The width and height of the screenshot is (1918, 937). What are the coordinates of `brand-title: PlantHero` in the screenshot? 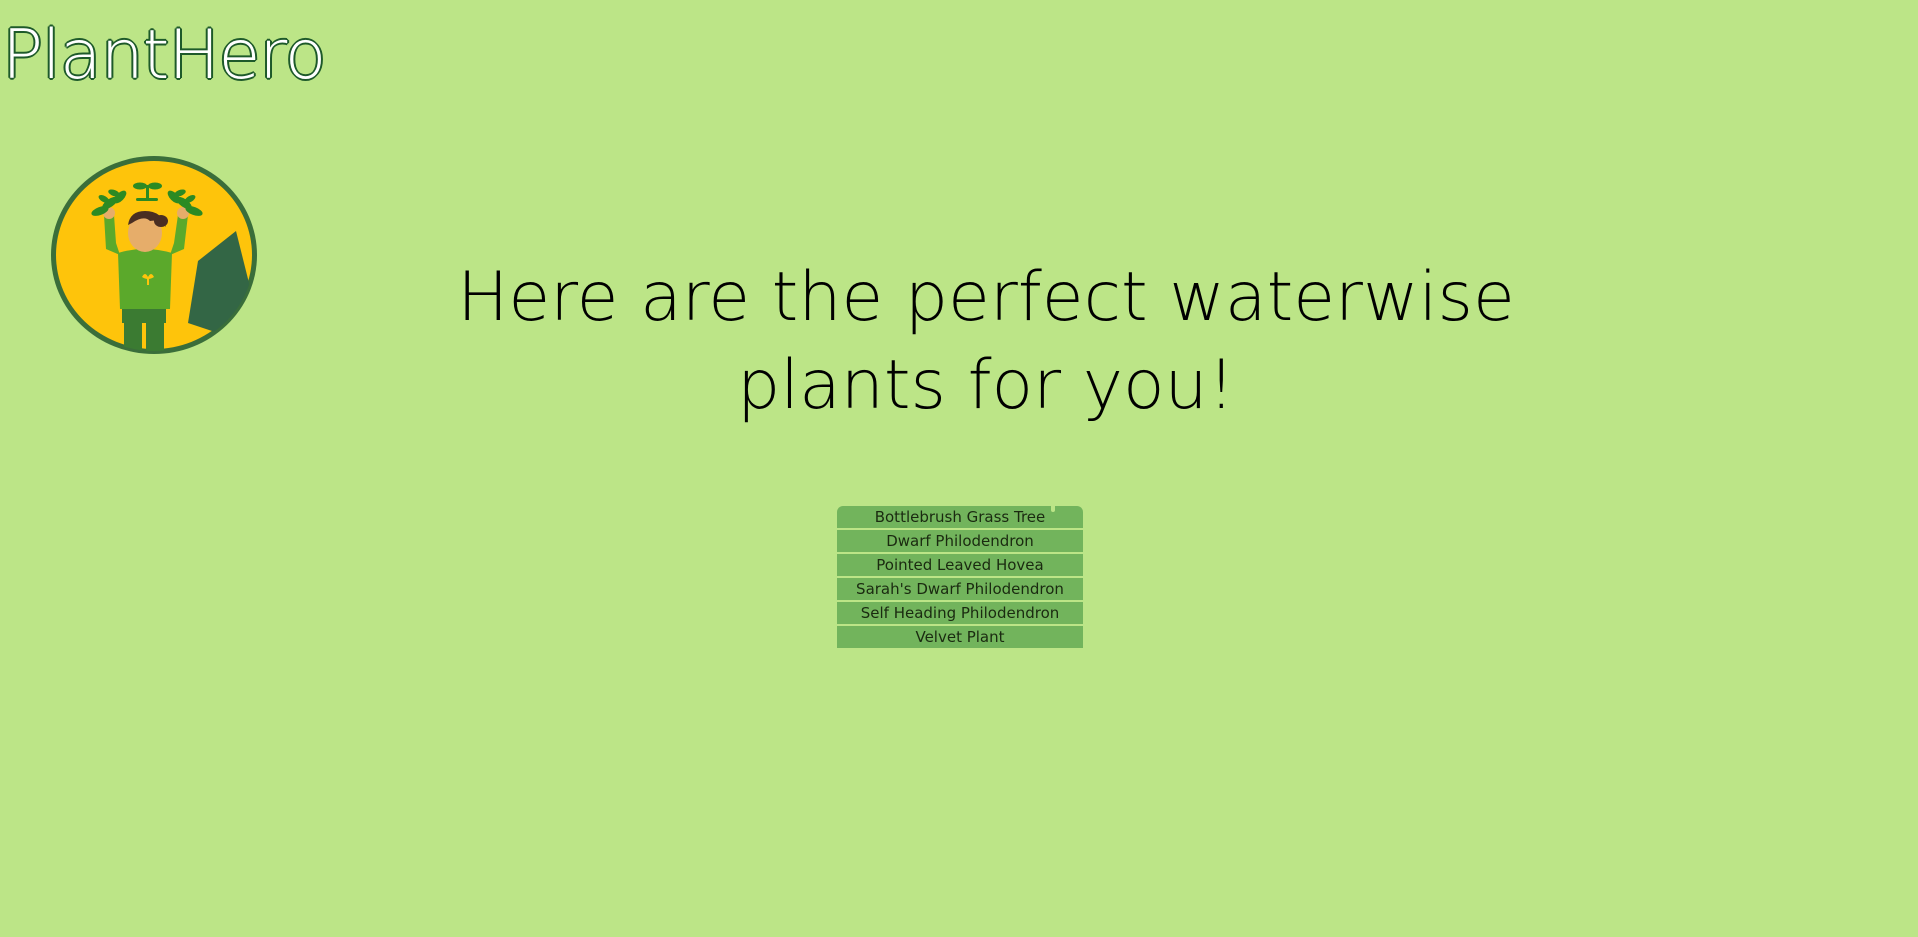 It's located at (164, 56).